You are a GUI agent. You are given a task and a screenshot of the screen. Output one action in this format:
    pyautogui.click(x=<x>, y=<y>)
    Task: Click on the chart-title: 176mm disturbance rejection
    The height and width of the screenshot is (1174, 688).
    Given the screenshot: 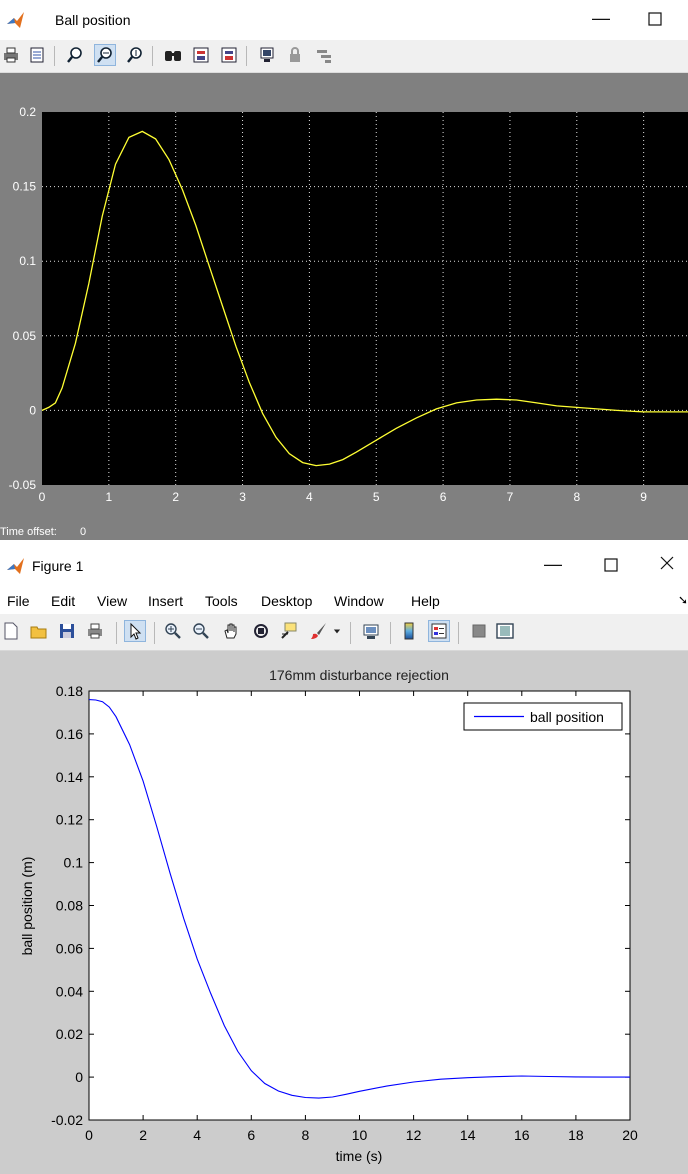 What is the action you would take?
    pyautogui.click(x=359, y=675)
    